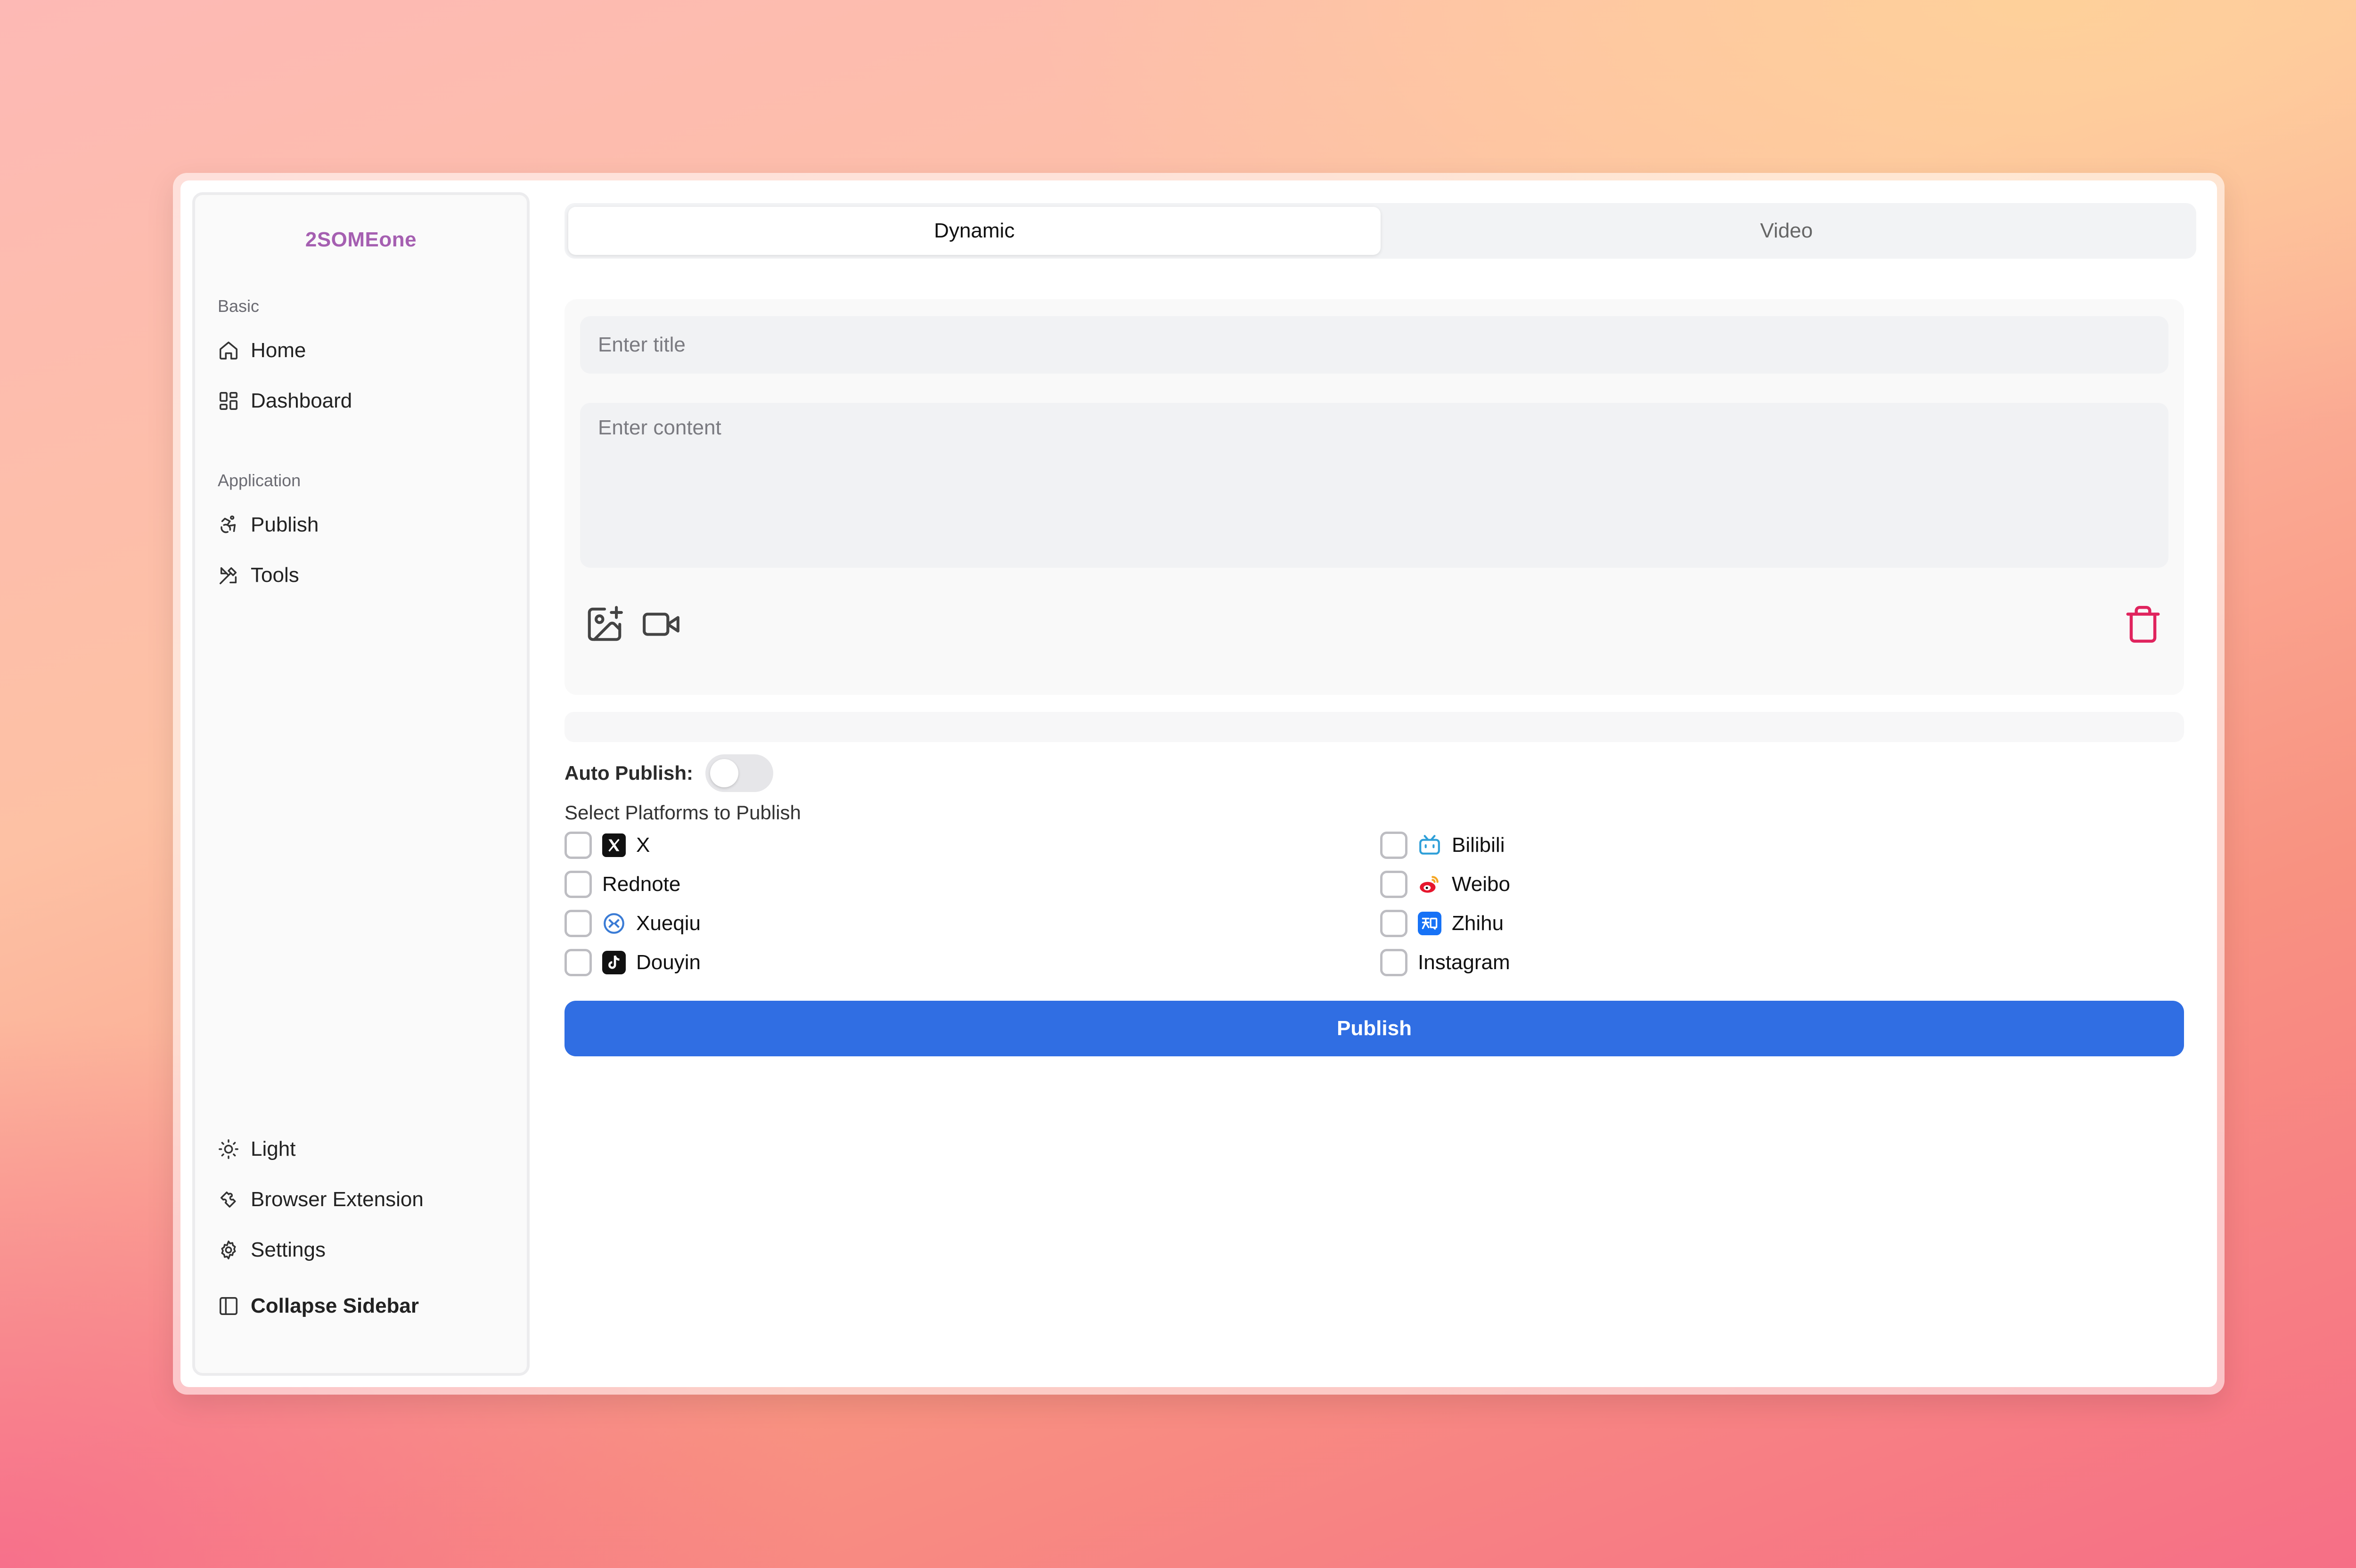  I want to click on platform-option-instagram: Instagram, so click(1445, 962).